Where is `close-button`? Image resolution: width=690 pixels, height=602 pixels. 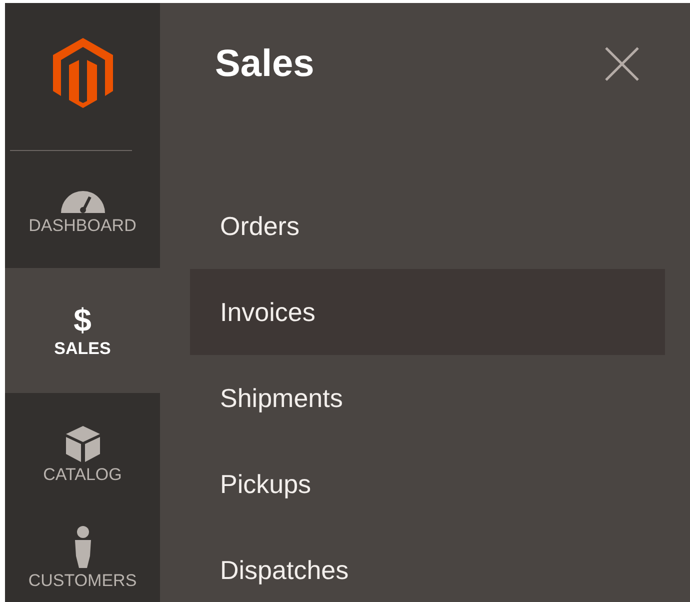
close-button is located at coordinates (622, 64).